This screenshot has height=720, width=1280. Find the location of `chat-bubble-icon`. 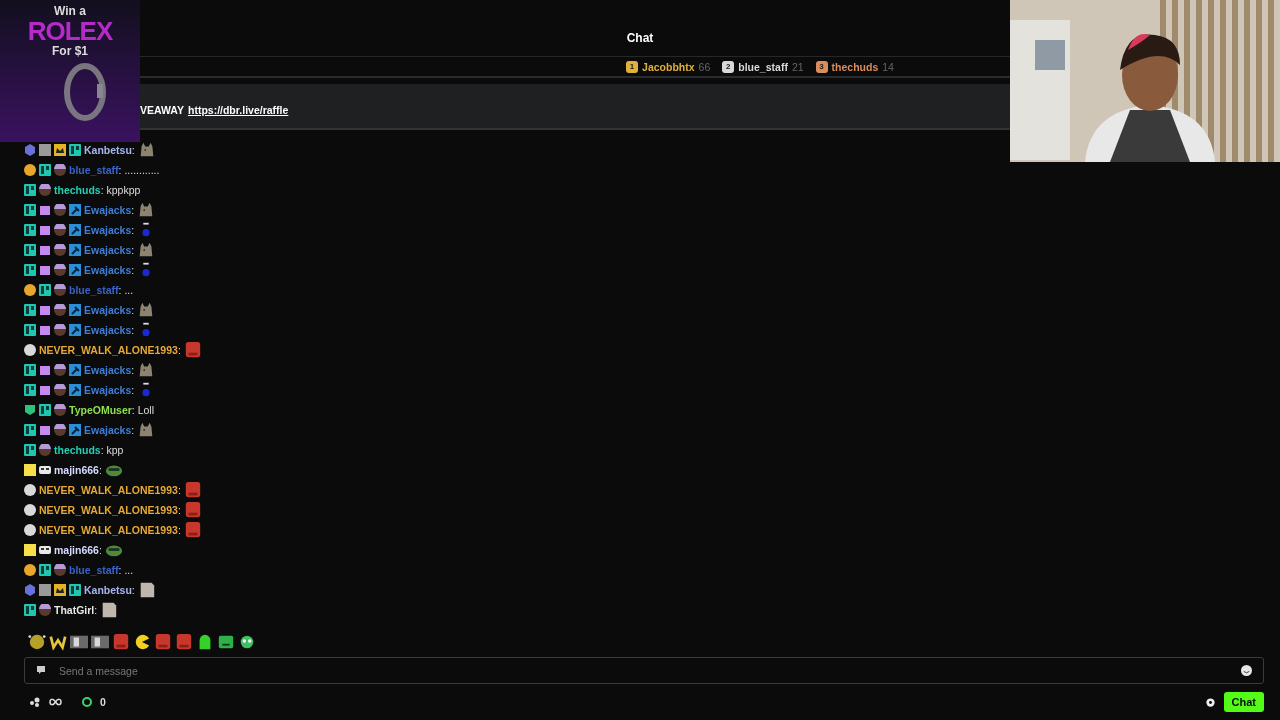

chat-bubble-icon is located at coordinates (41, 670).